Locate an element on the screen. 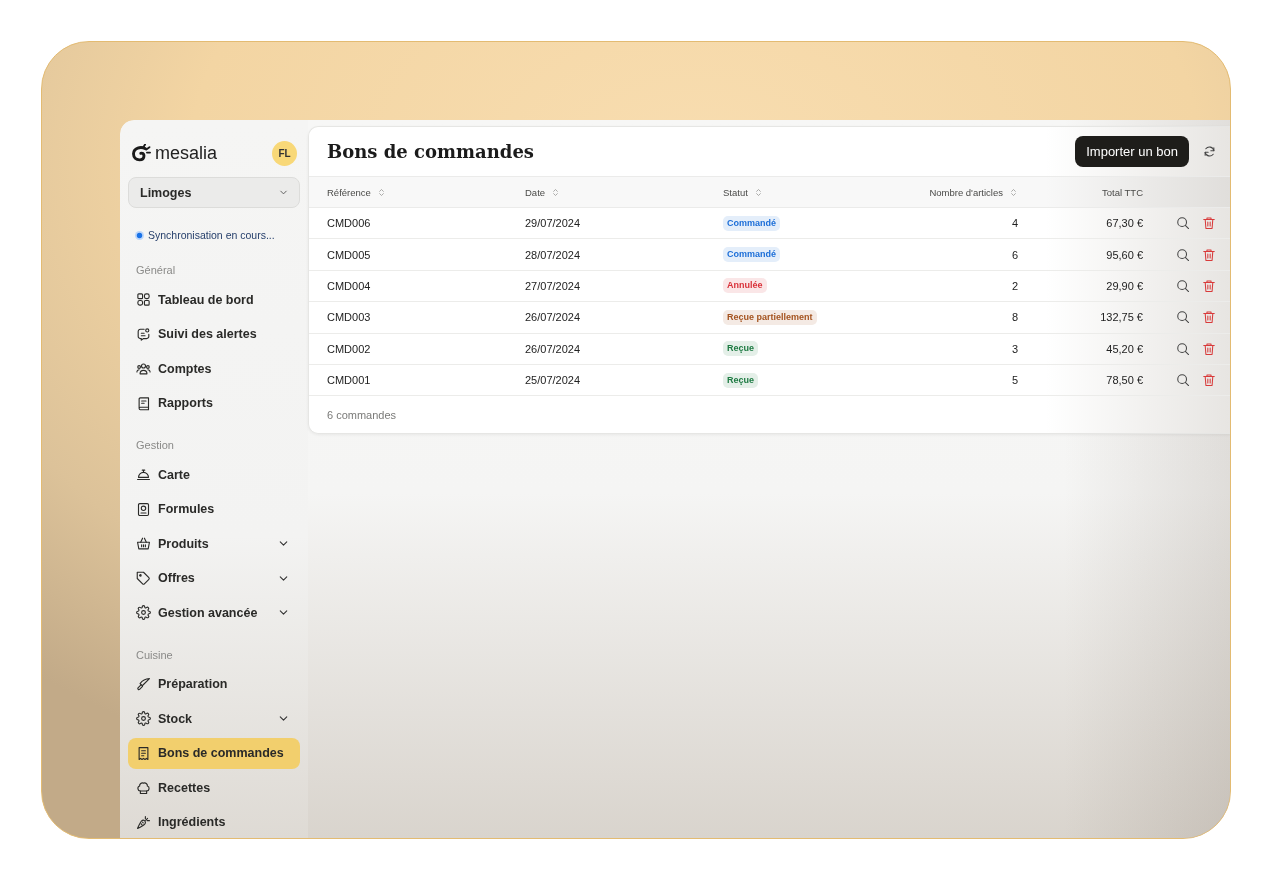 The width and height of the screenshot is (1272, 880). order-date: 28/07/2024 is located at coordinates (553, 254).